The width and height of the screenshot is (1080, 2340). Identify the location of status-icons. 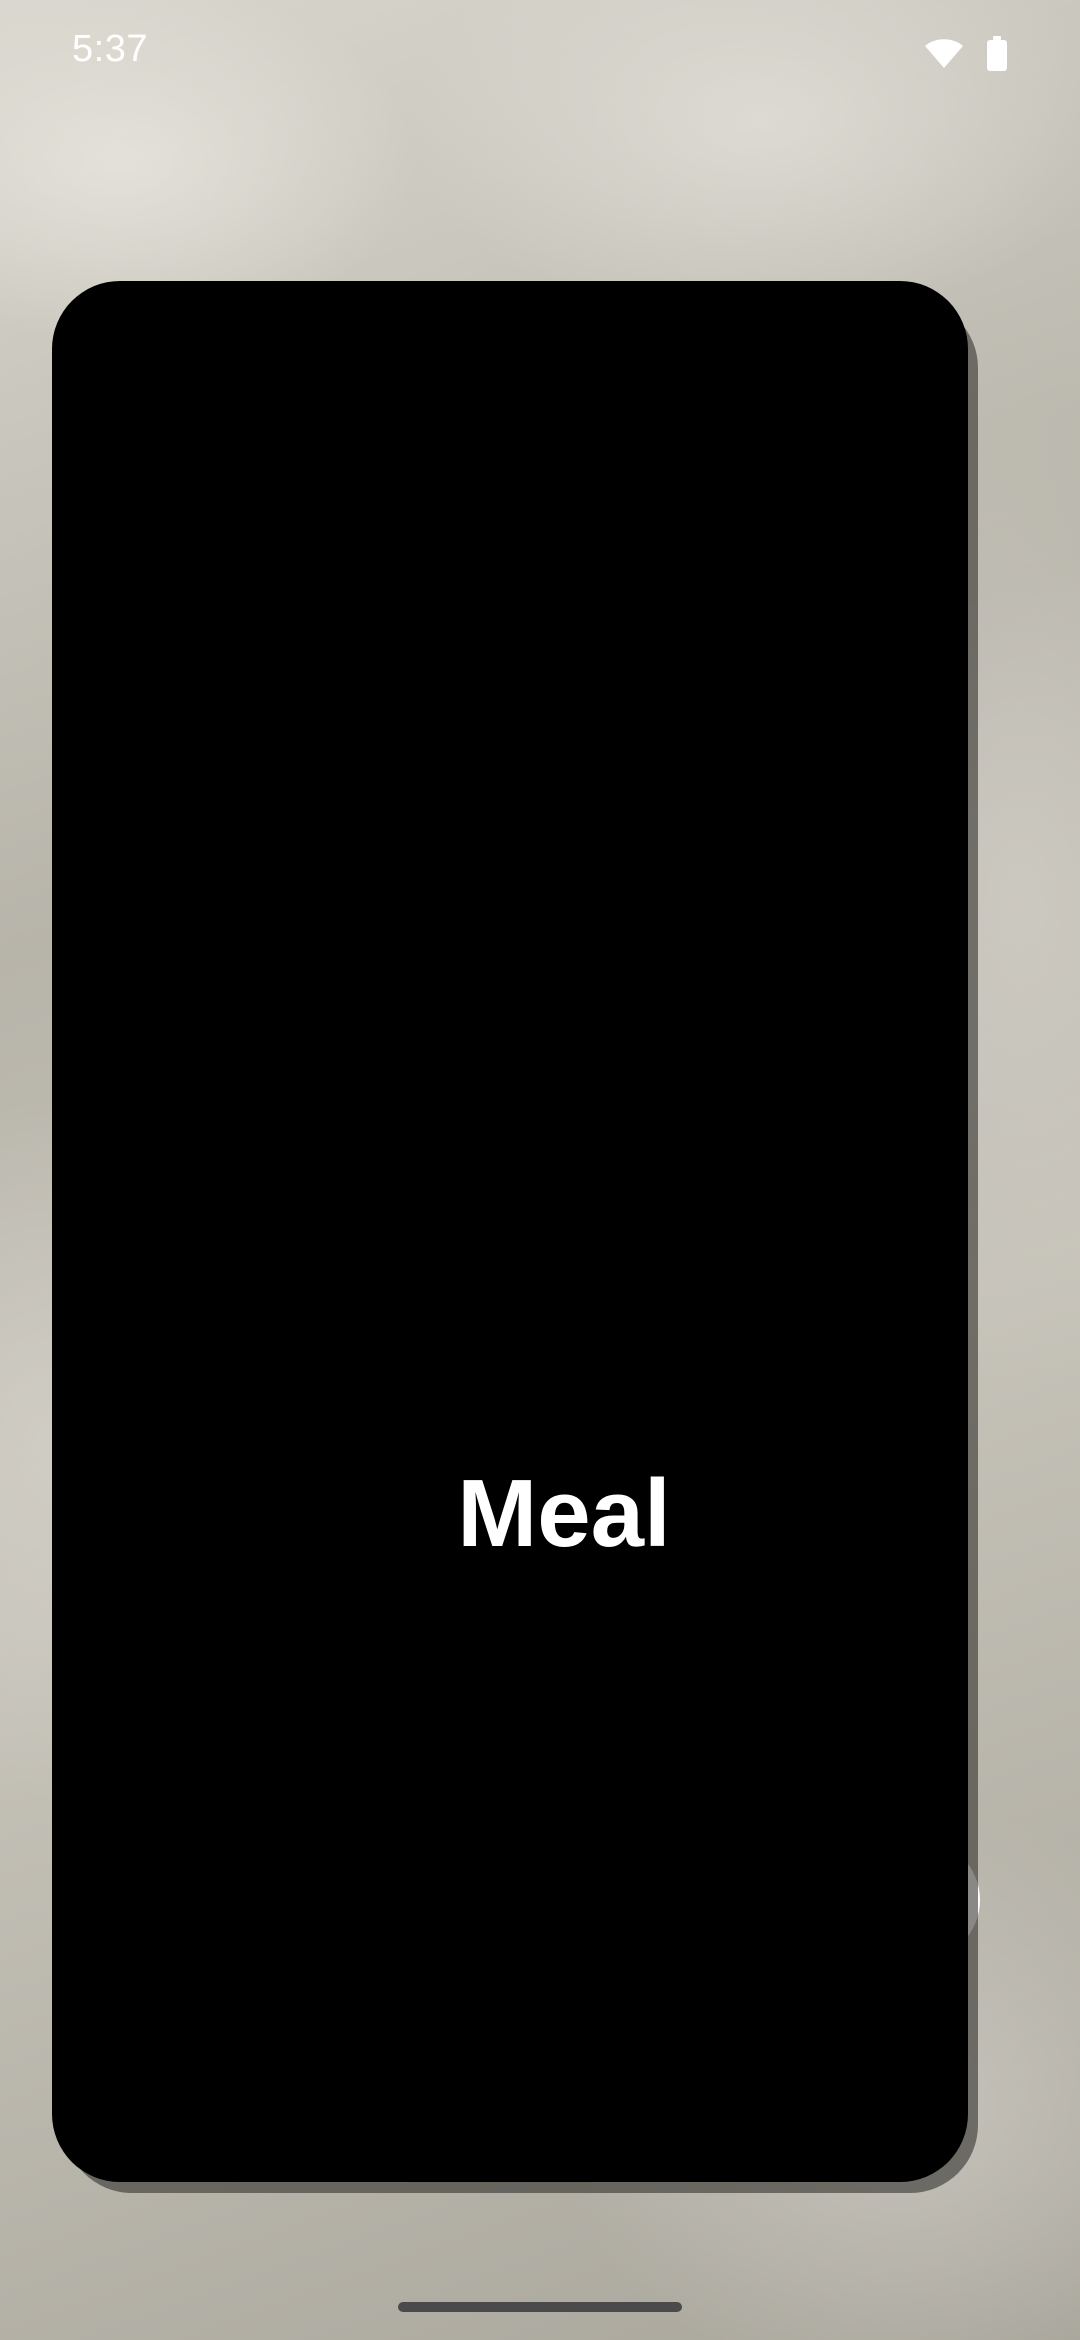
(966, 54).